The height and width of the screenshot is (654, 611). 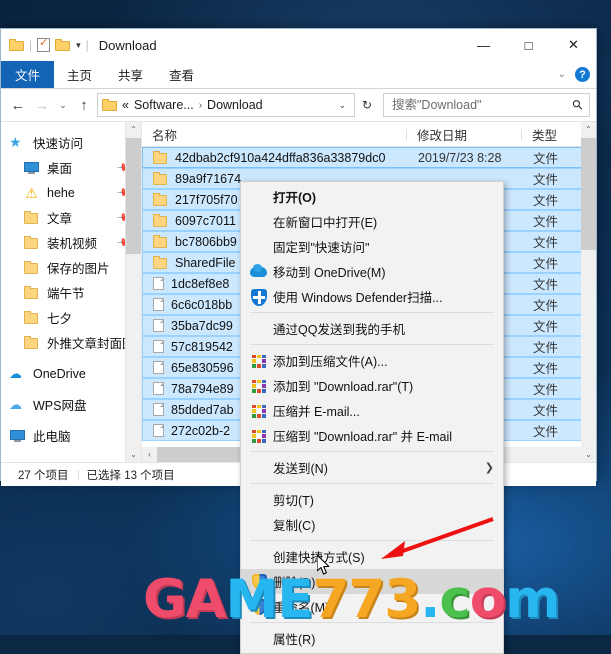 What do you see at coordinates (573, 45) in the screenshot?
I see `close-button: ✕` at bounding box center [573, 45].